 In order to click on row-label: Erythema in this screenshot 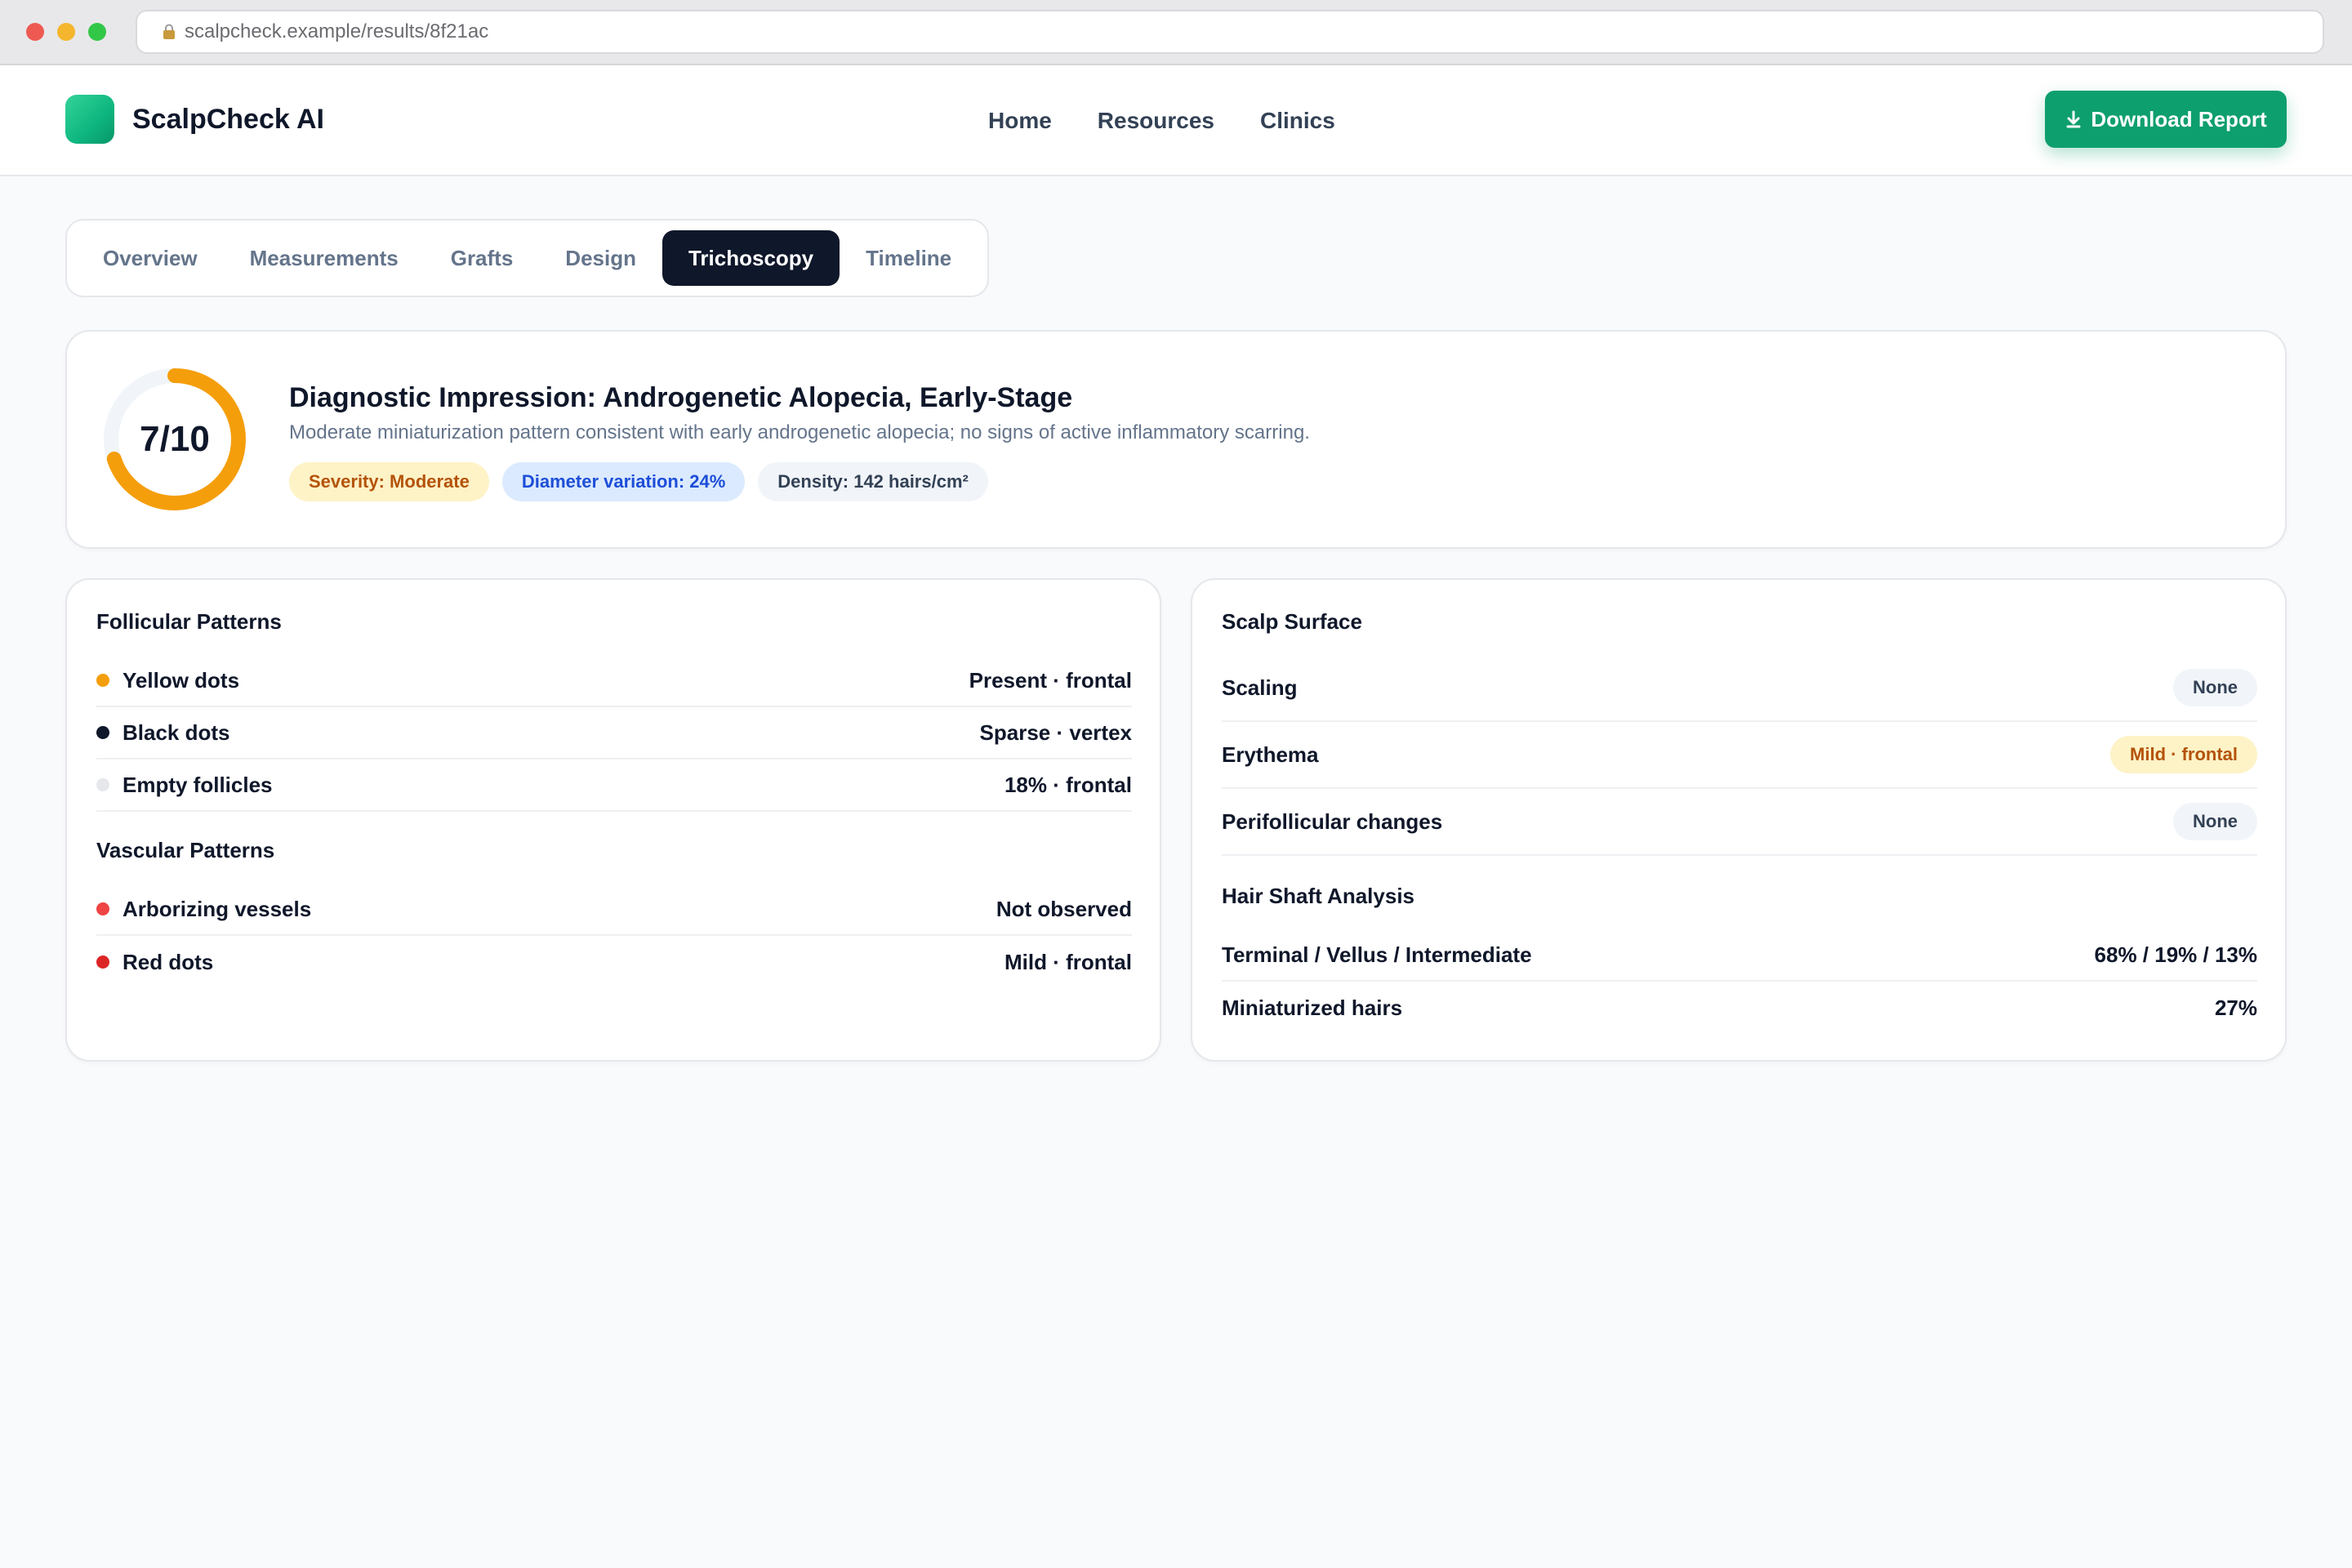, I will do `click(1270, 754)`.